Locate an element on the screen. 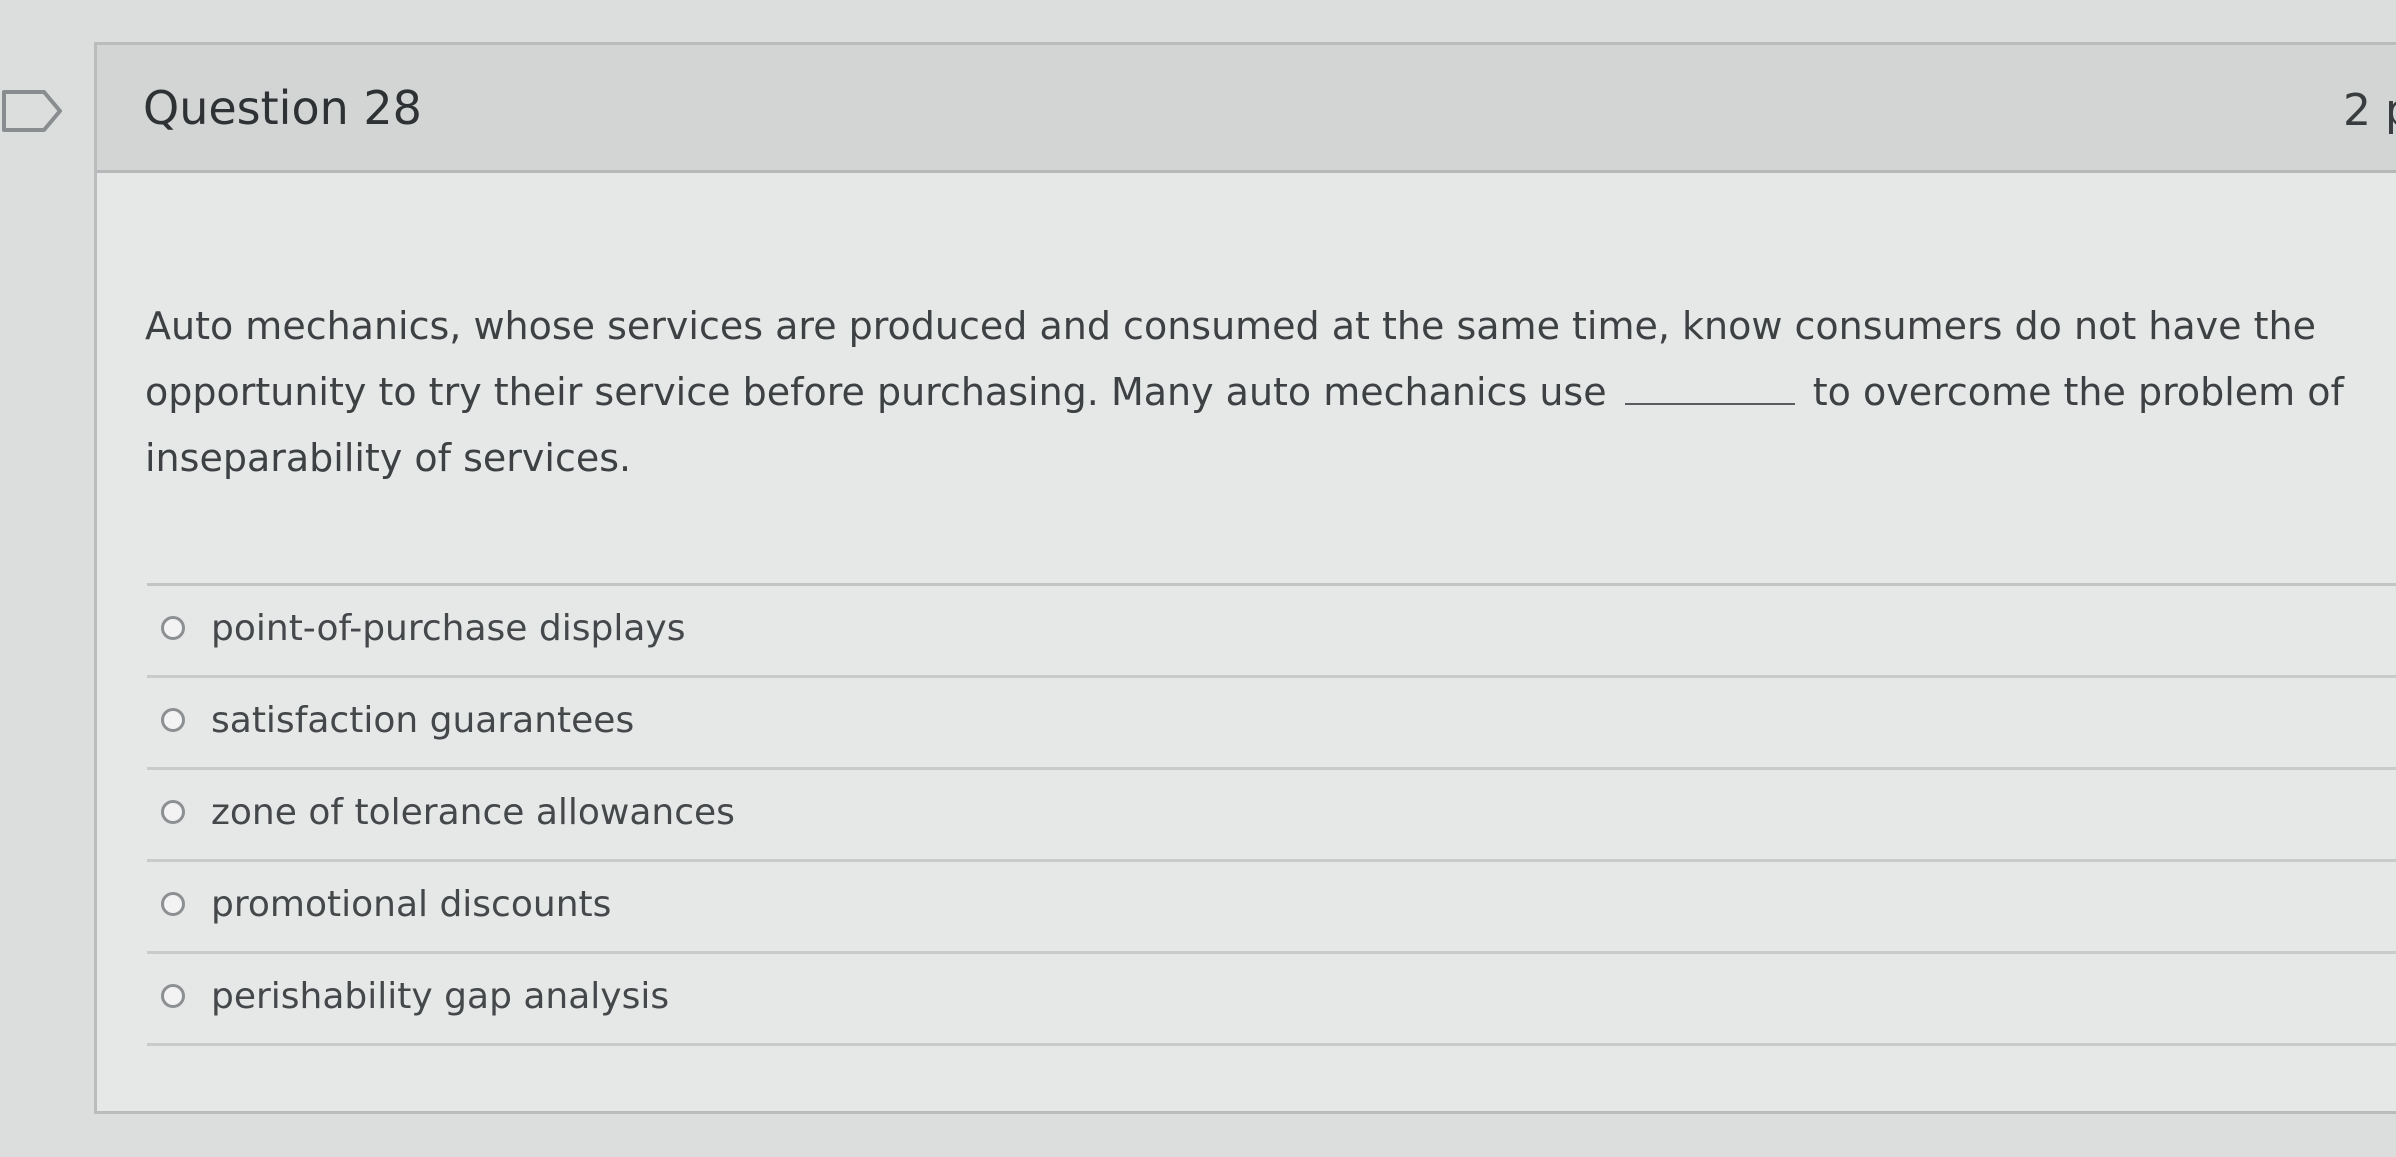 This screenshot has width=2396, height=1157. answer-option: satisfaction guarantees is located at coordinates (1271, 724).